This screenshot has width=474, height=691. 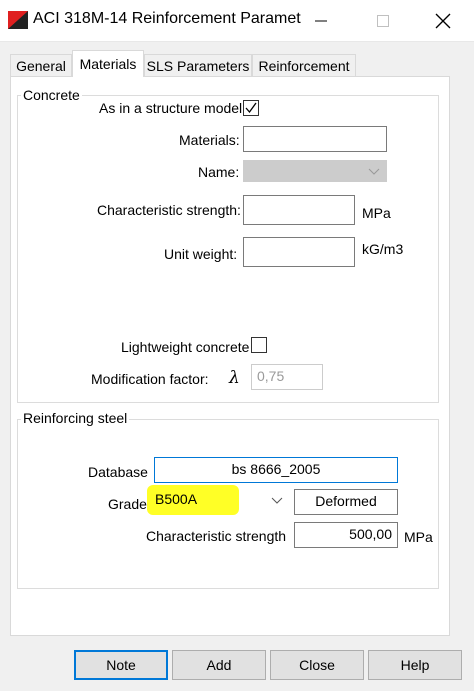 I want to click on char-strength-unit: MPa, so click(x=376, y=213).